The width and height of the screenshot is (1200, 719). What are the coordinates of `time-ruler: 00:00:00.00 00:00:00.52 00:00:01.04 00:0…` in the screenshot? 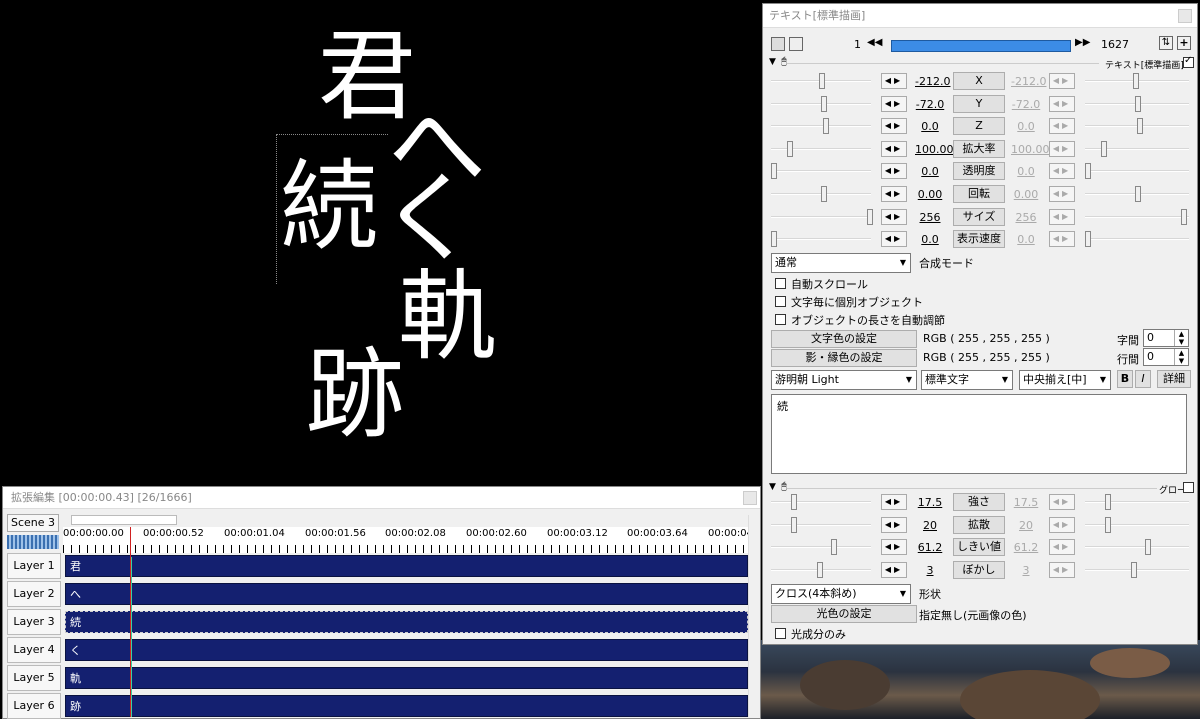 It's located at (408, 540).